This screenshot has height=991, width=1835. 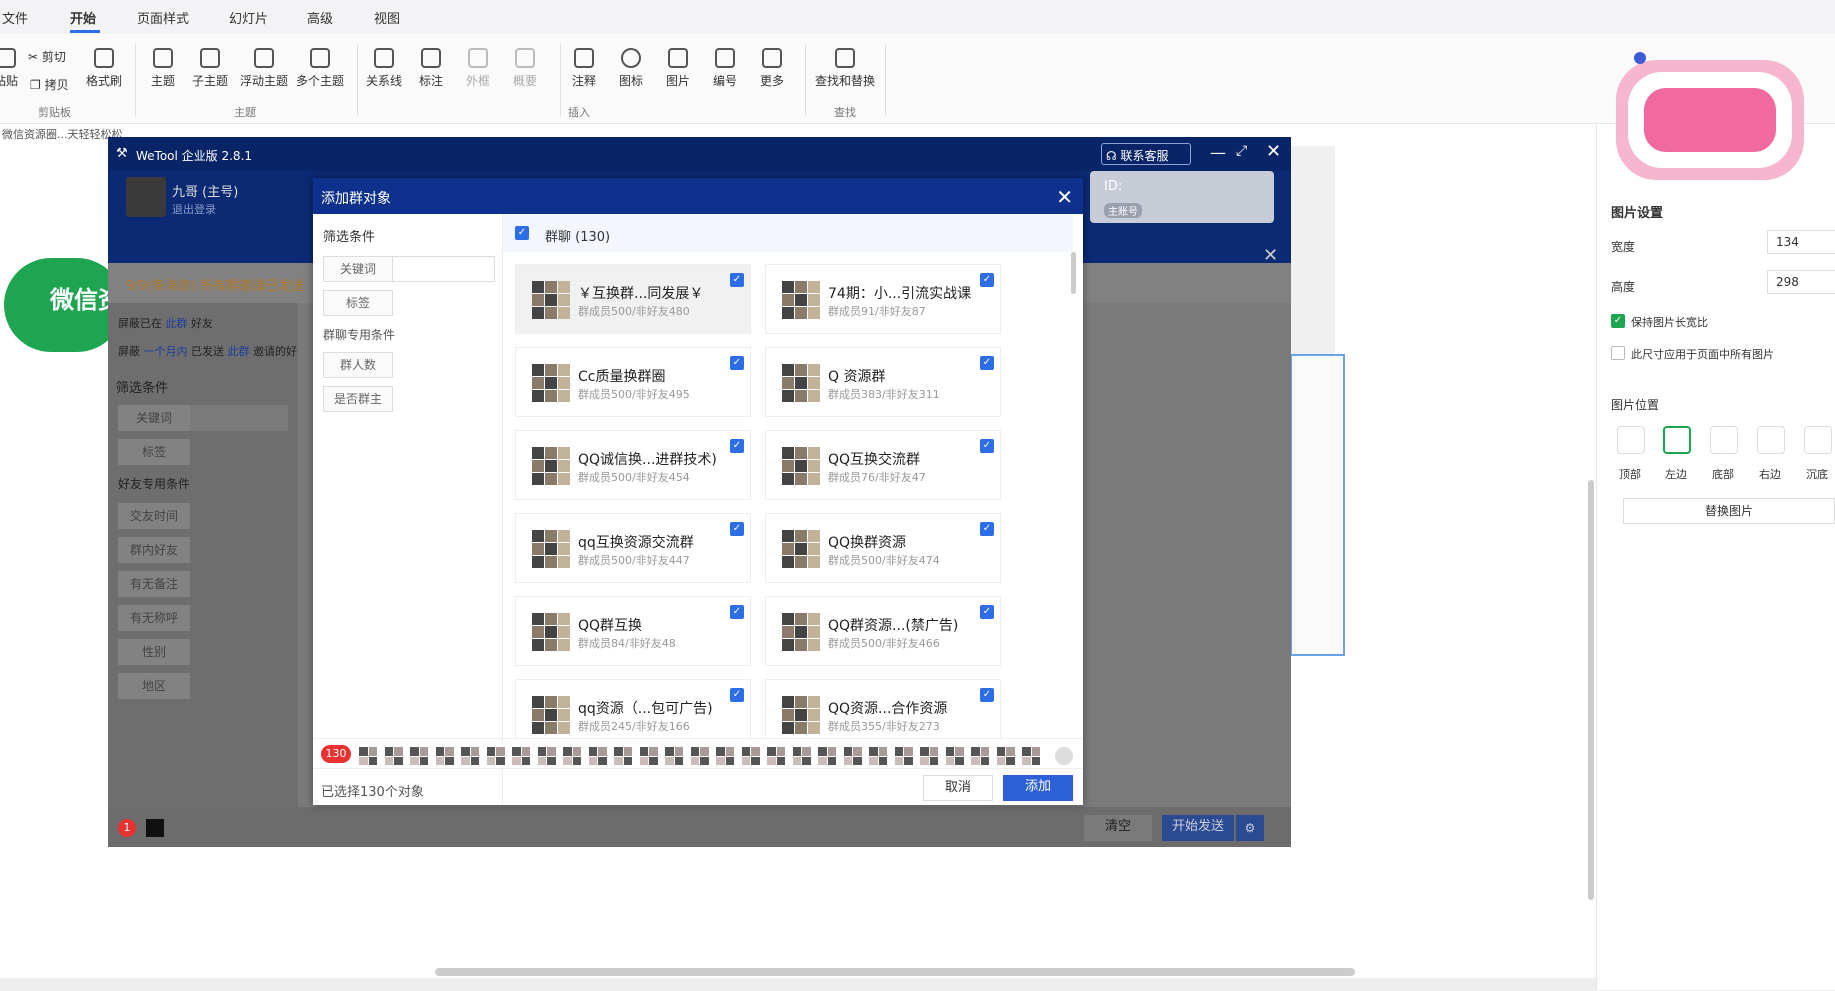 I want to click on group-card: qq互换资源交流群 群成员500/非好友447 ✓, so click(x=633, y=548).